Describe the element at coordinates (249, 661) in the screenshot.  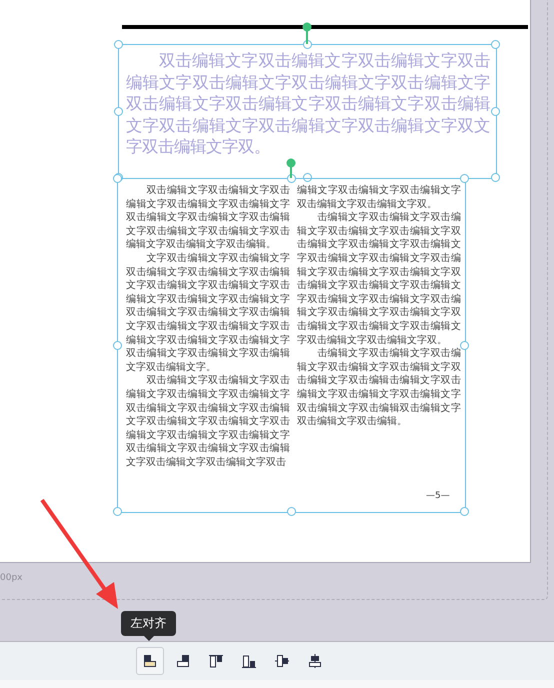
I see `align-bottom-icon` at that location.